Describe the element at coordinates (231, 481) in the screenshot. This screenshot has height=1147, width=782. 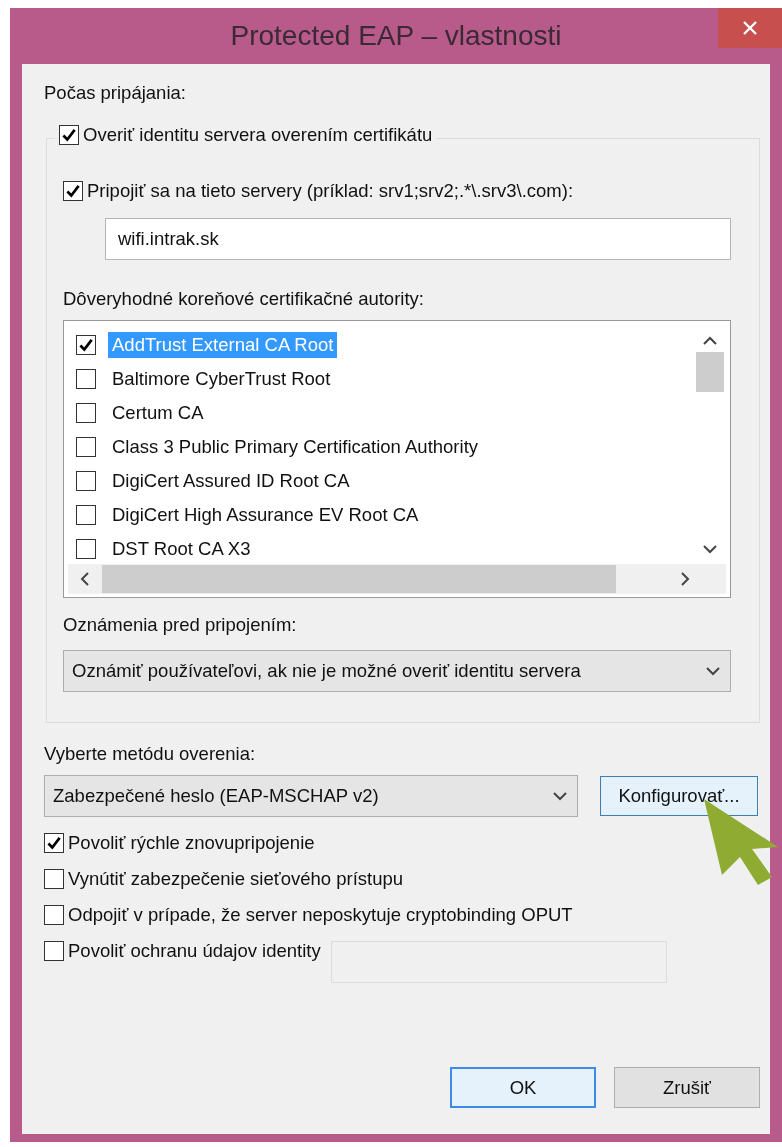
I see `list-item: DigiCert Assured ID Root CA` at that location.